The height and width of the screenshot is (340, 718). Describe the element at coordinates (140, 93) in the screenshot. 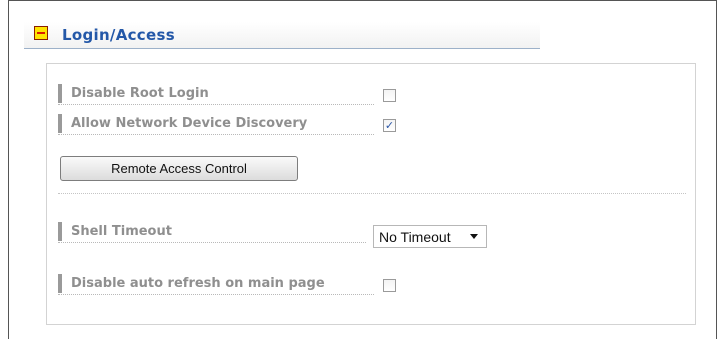

I see `setting-label-text: Disable Root Login` at that location.